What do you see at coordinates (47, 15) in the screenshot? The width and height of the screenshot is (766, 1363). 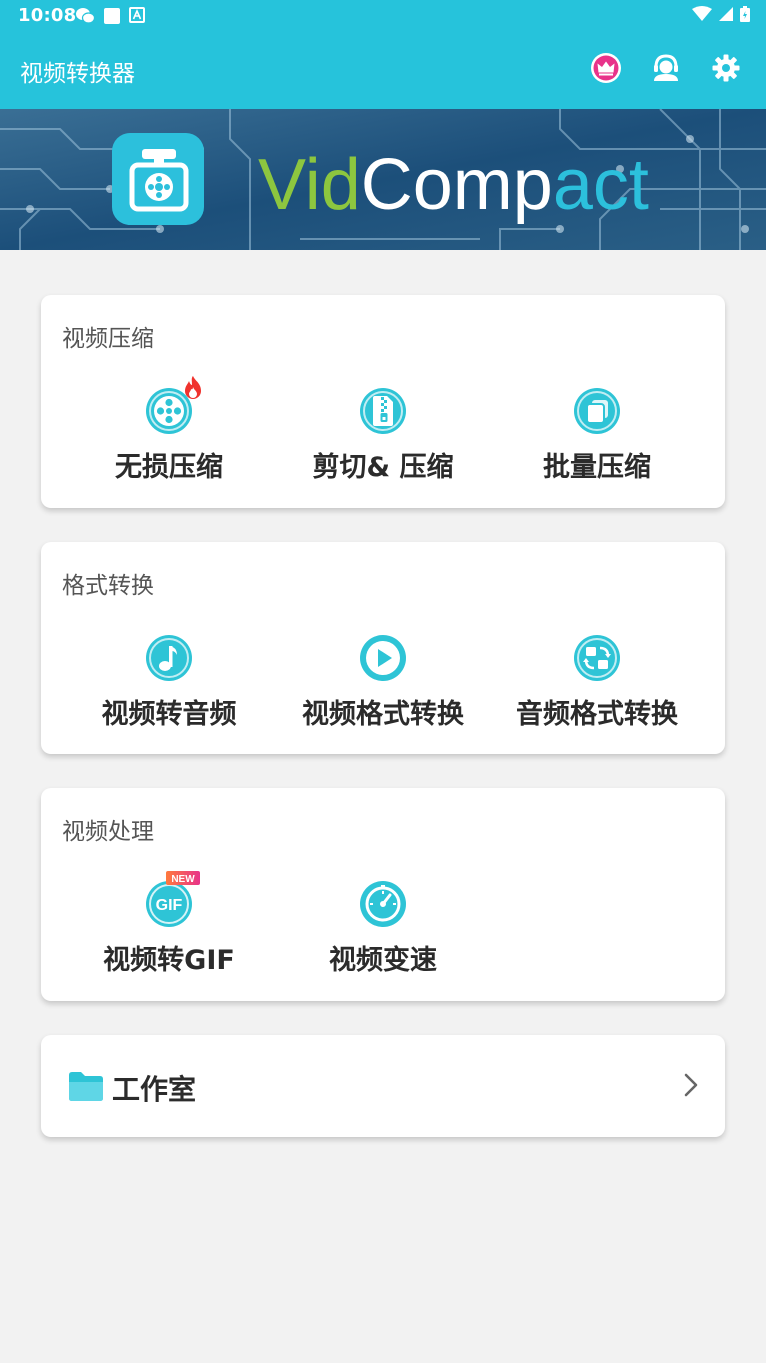 I see `status-time: 10:08` at bounding box center [47, 15].